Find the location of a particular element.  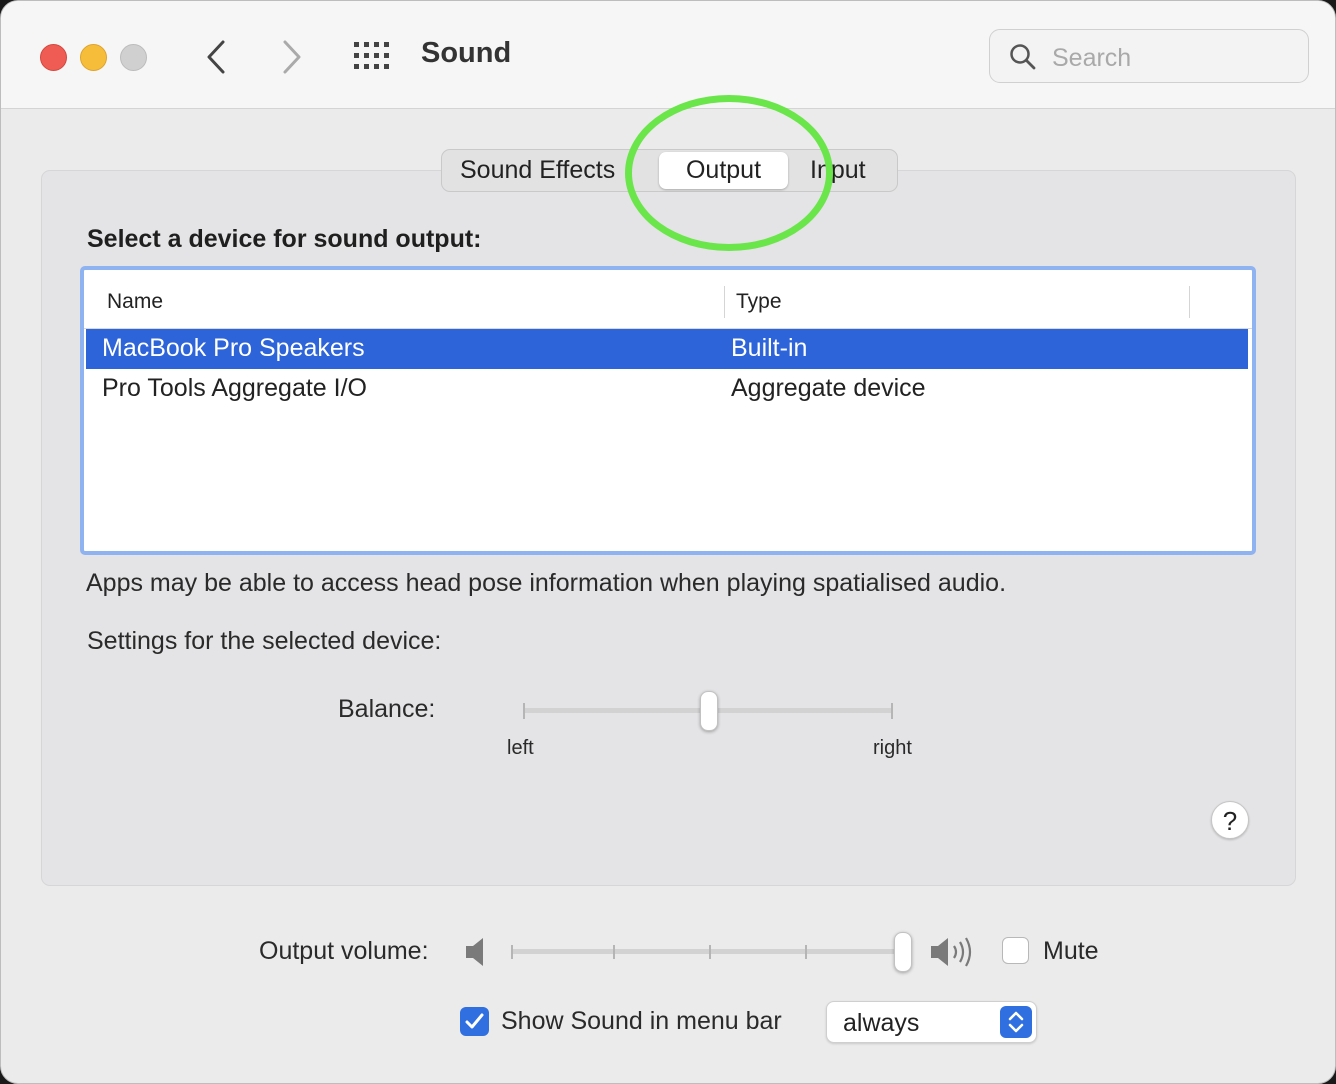

column-header-type: Type is located at coordinates (759, 302).